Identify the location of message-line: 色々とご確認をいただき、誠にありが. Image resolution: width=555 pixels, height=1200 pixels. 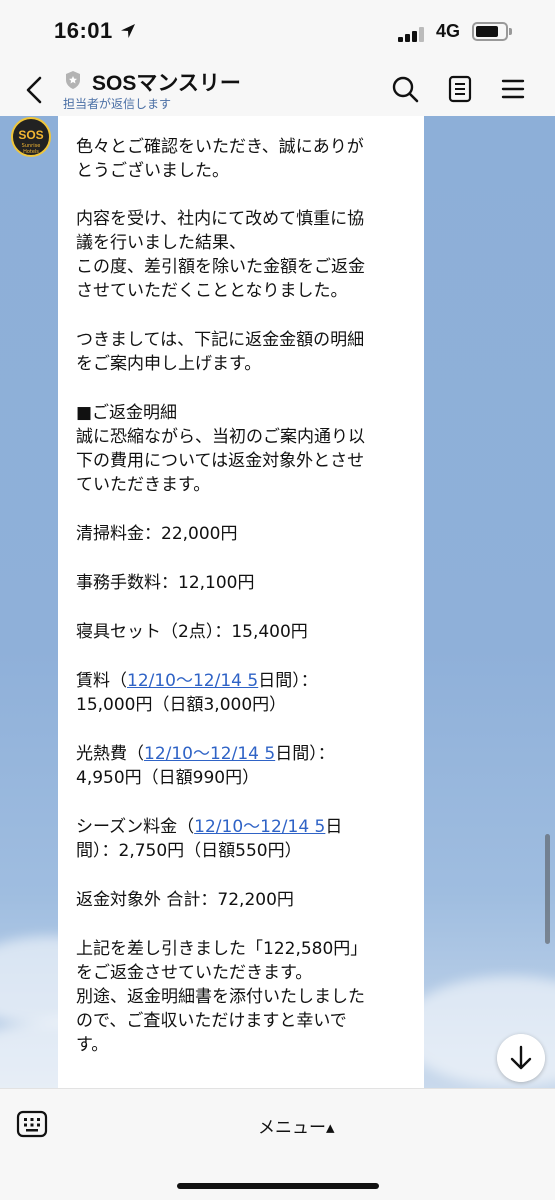
(220, 147).